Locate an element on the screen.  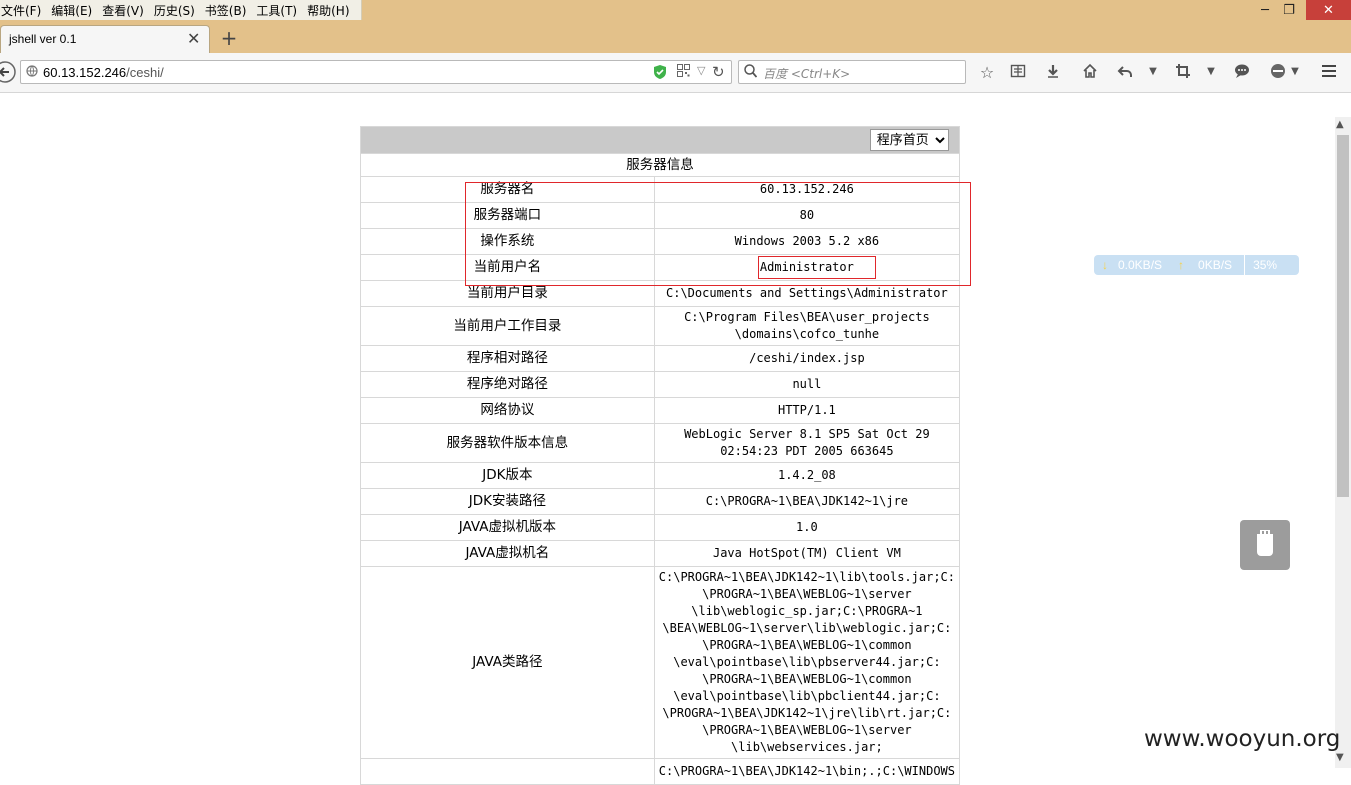
header-cell: 程序首页 is located at coordinates (660, 140).